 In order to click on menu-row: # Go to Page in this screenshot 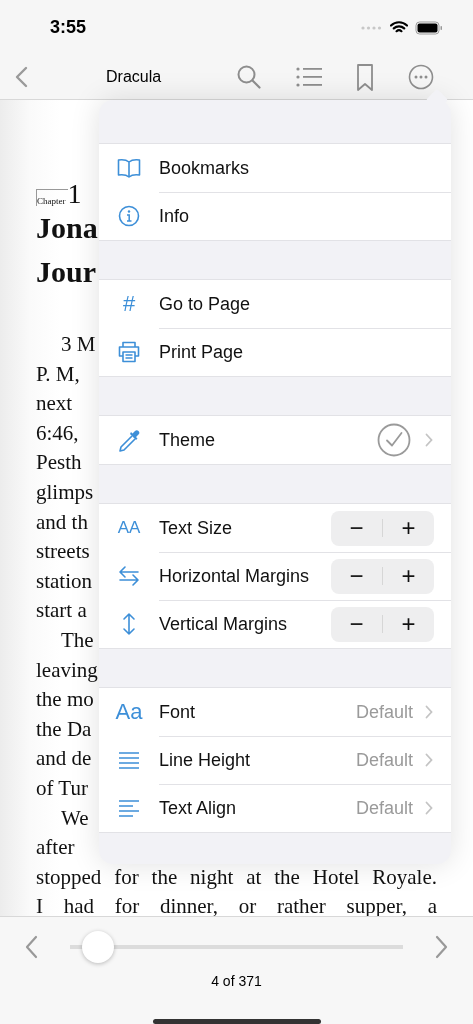, I will do `click(275, 304)`.